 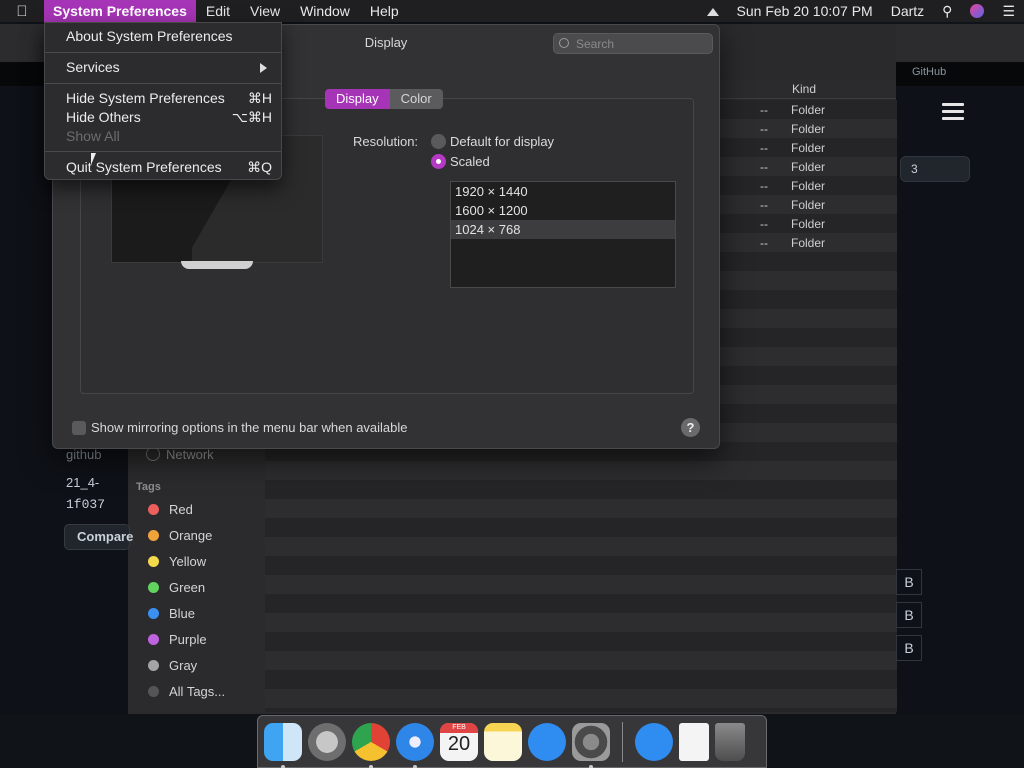 What do you see at coordinates (953, 112) in the screenshot?
I see `hamburger-menu-icon` at bounding box center [953, 112].